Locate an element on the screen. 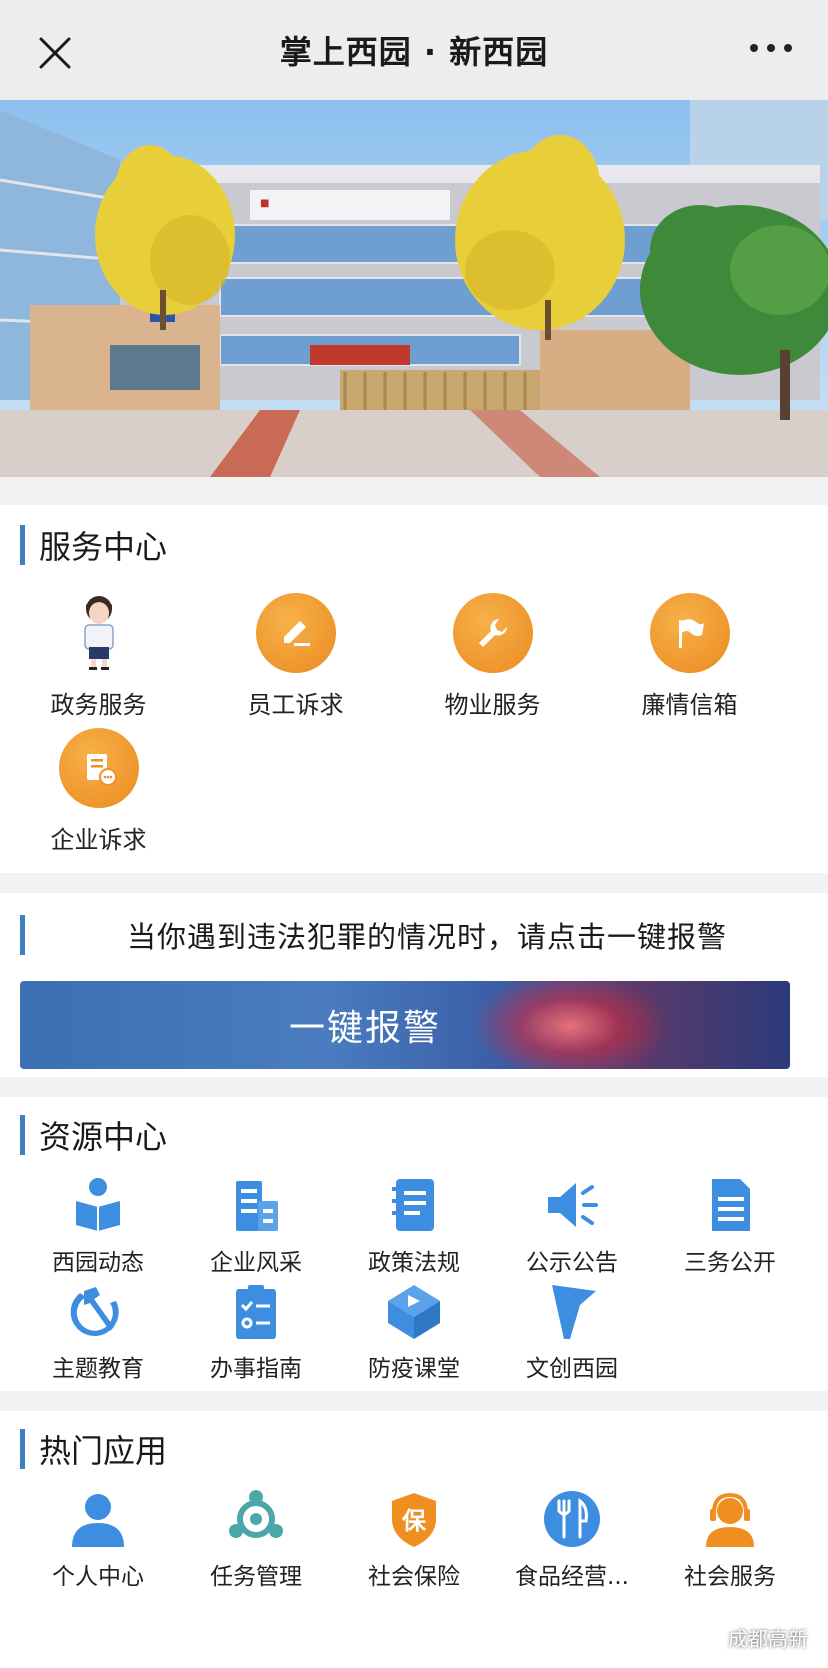  hot-app-task-management: 任务管理 is located at coordinates (256, 1539).